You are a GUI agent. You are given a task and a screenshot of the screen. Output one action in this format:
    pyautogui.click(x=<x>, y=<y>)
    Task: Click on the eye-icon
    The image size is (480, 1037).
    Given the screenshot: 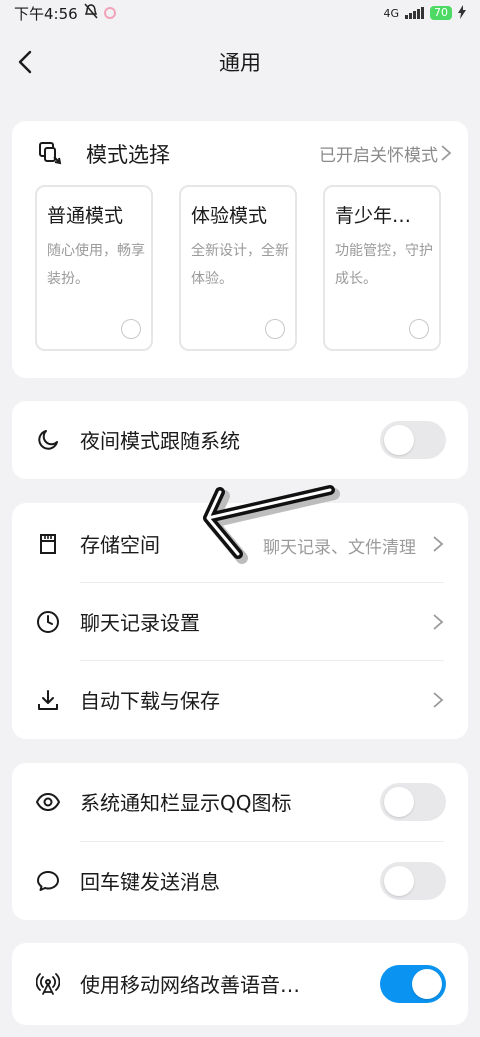 What is the action you would take?
    pyautogui.click(x=48, y=802)
    